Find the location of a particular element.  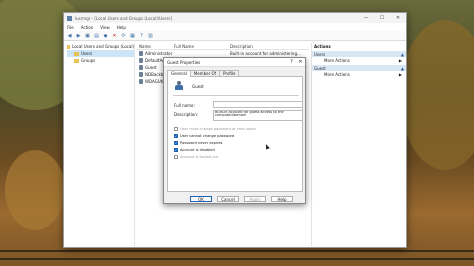

must-change-password-checkbox: User must change password at next logon is located at coordinates (215, 129).